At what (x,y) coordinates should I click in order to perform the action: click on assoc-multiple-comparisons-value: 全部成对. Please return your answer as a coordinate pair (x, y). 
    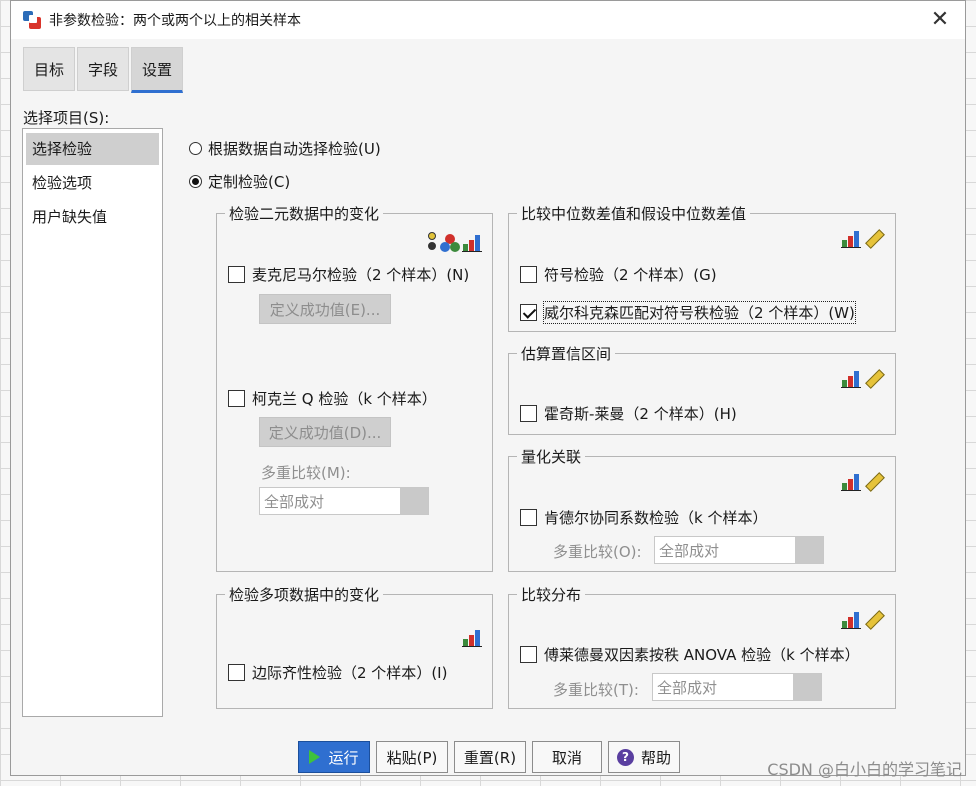
    Looking at the image, I should click on (689, 550).